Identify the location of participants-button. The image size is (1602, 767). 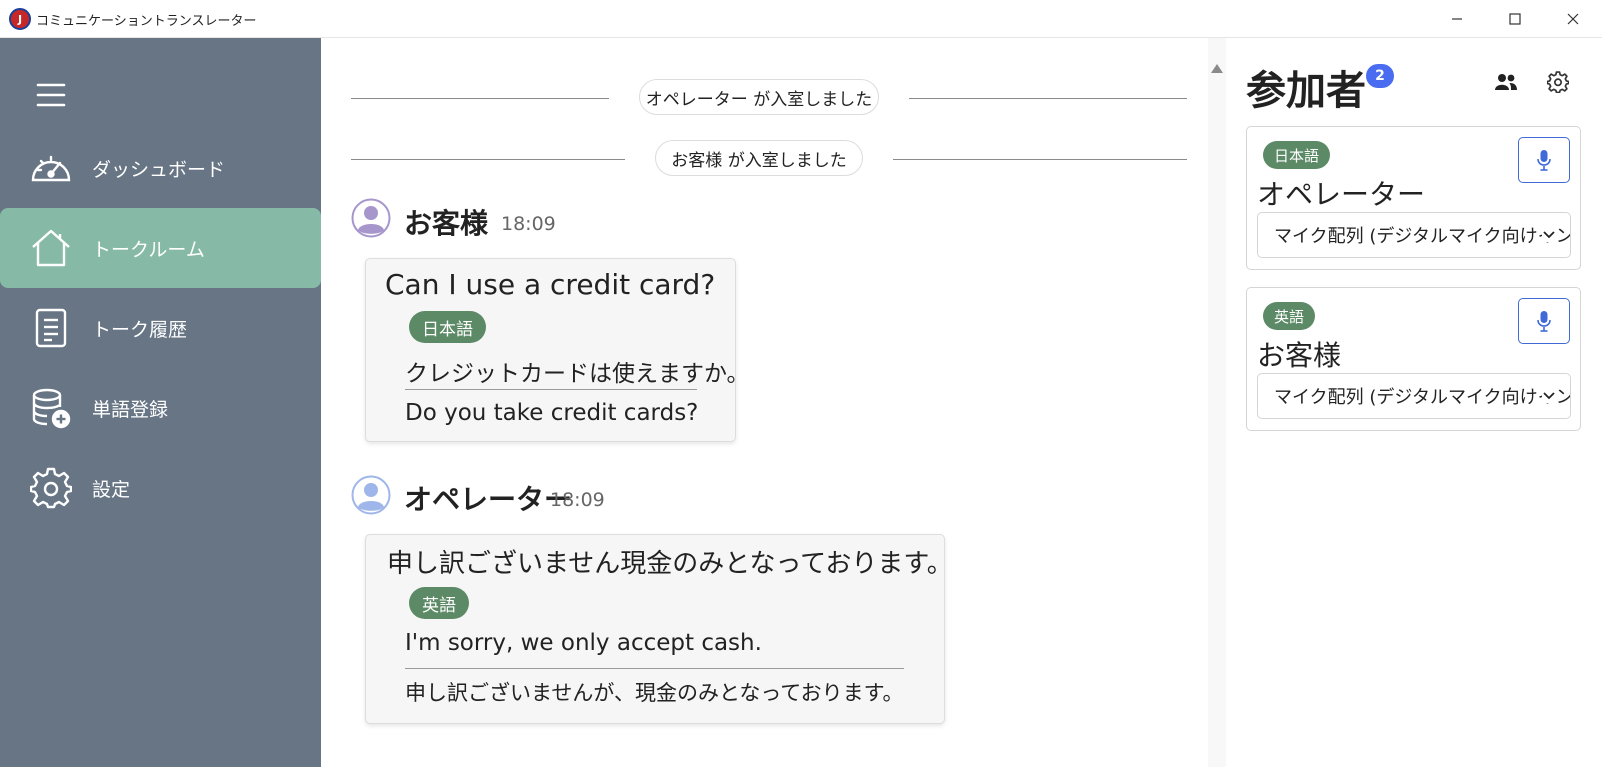
(1506, 82).